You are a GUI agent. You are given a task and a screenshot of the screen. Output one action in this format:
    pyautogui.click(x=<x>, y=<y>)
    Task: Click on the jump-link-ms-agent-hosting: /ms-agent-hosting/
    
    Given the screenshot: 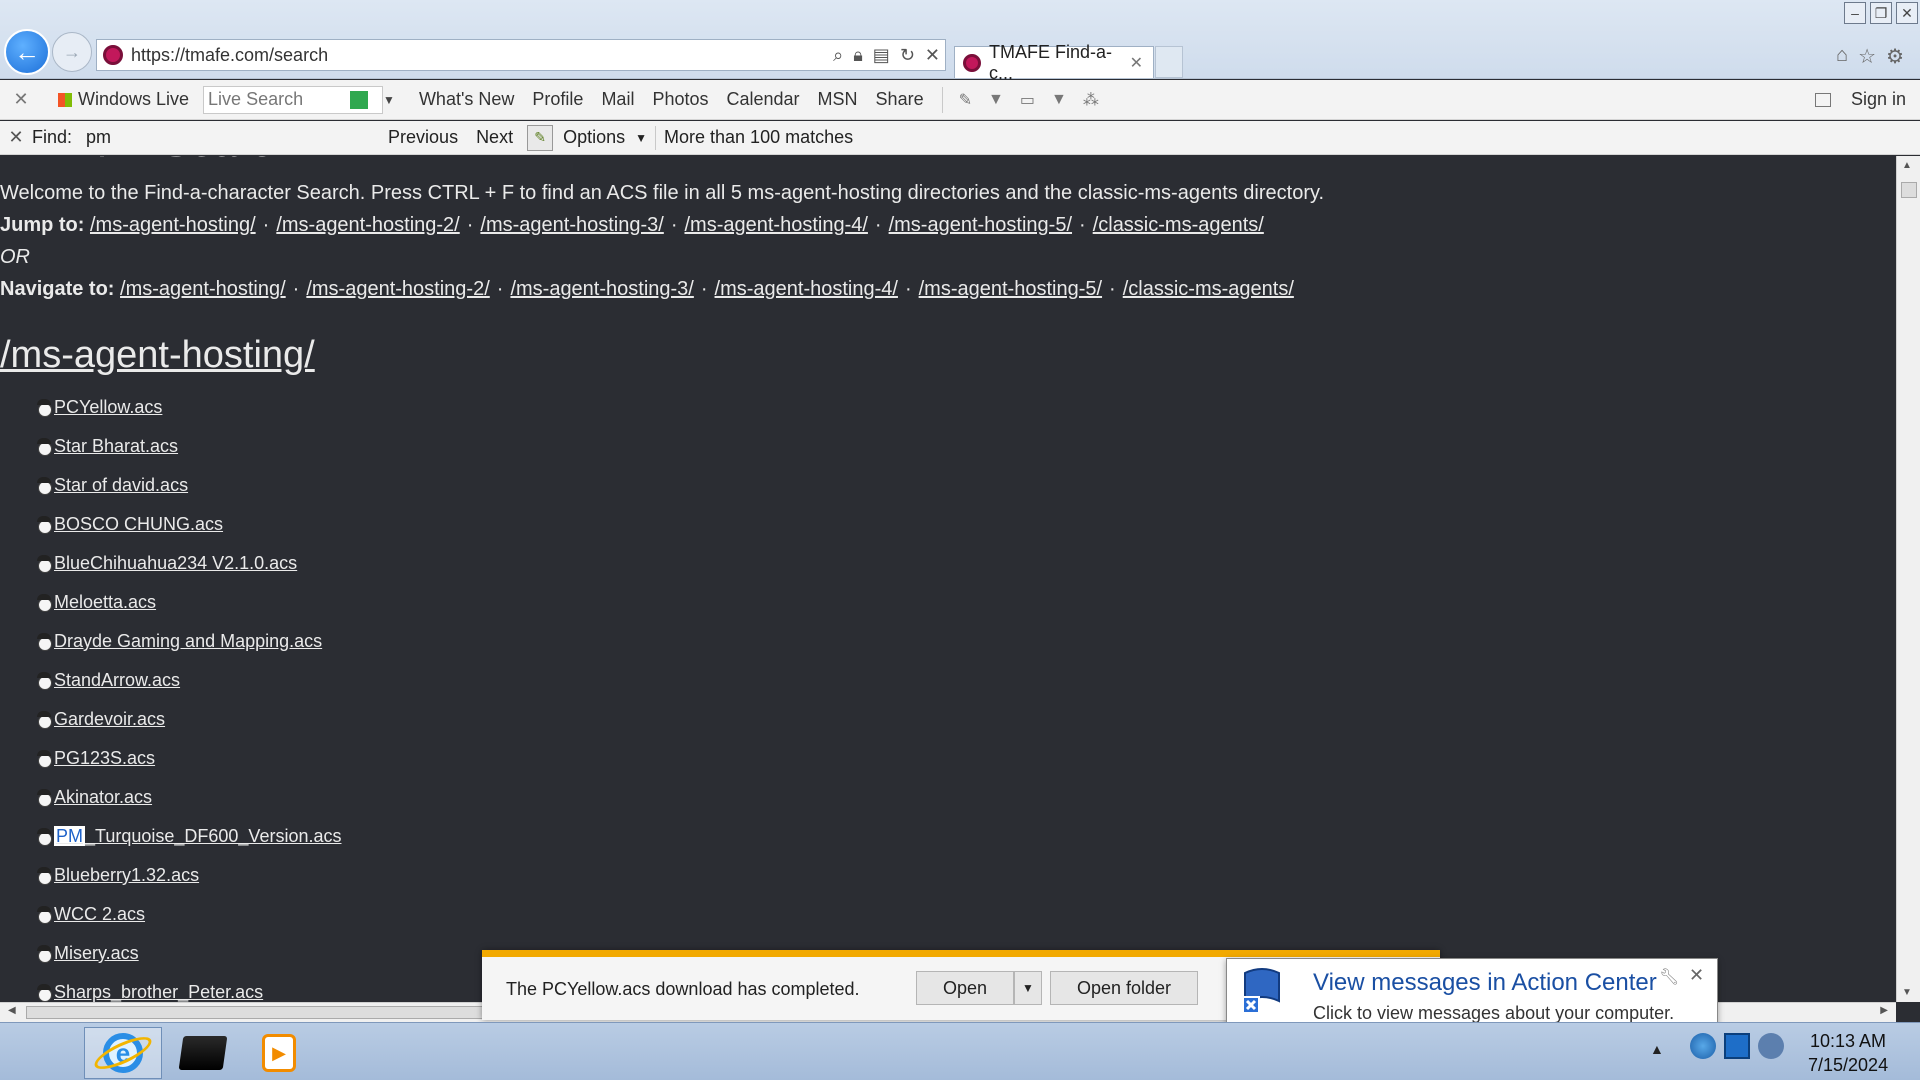 What is the action you would take?
    pyautogui.click(x=173, y=225)
    